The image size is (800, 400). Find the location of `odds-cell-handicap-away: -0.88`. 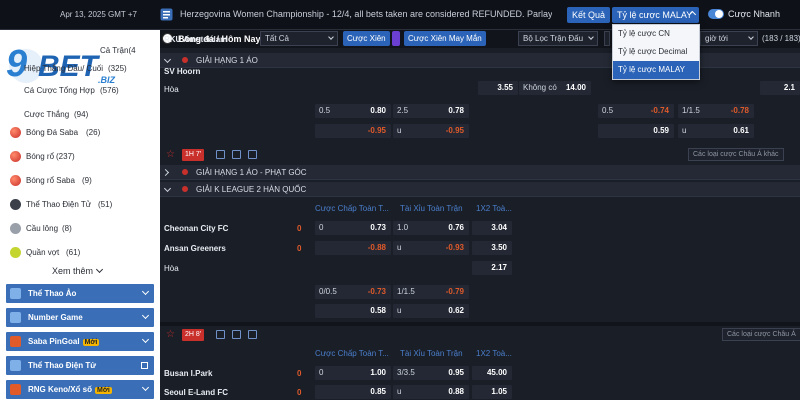

odds-cell-handicap-away: -0.88 is located at coordinates (353, 248).